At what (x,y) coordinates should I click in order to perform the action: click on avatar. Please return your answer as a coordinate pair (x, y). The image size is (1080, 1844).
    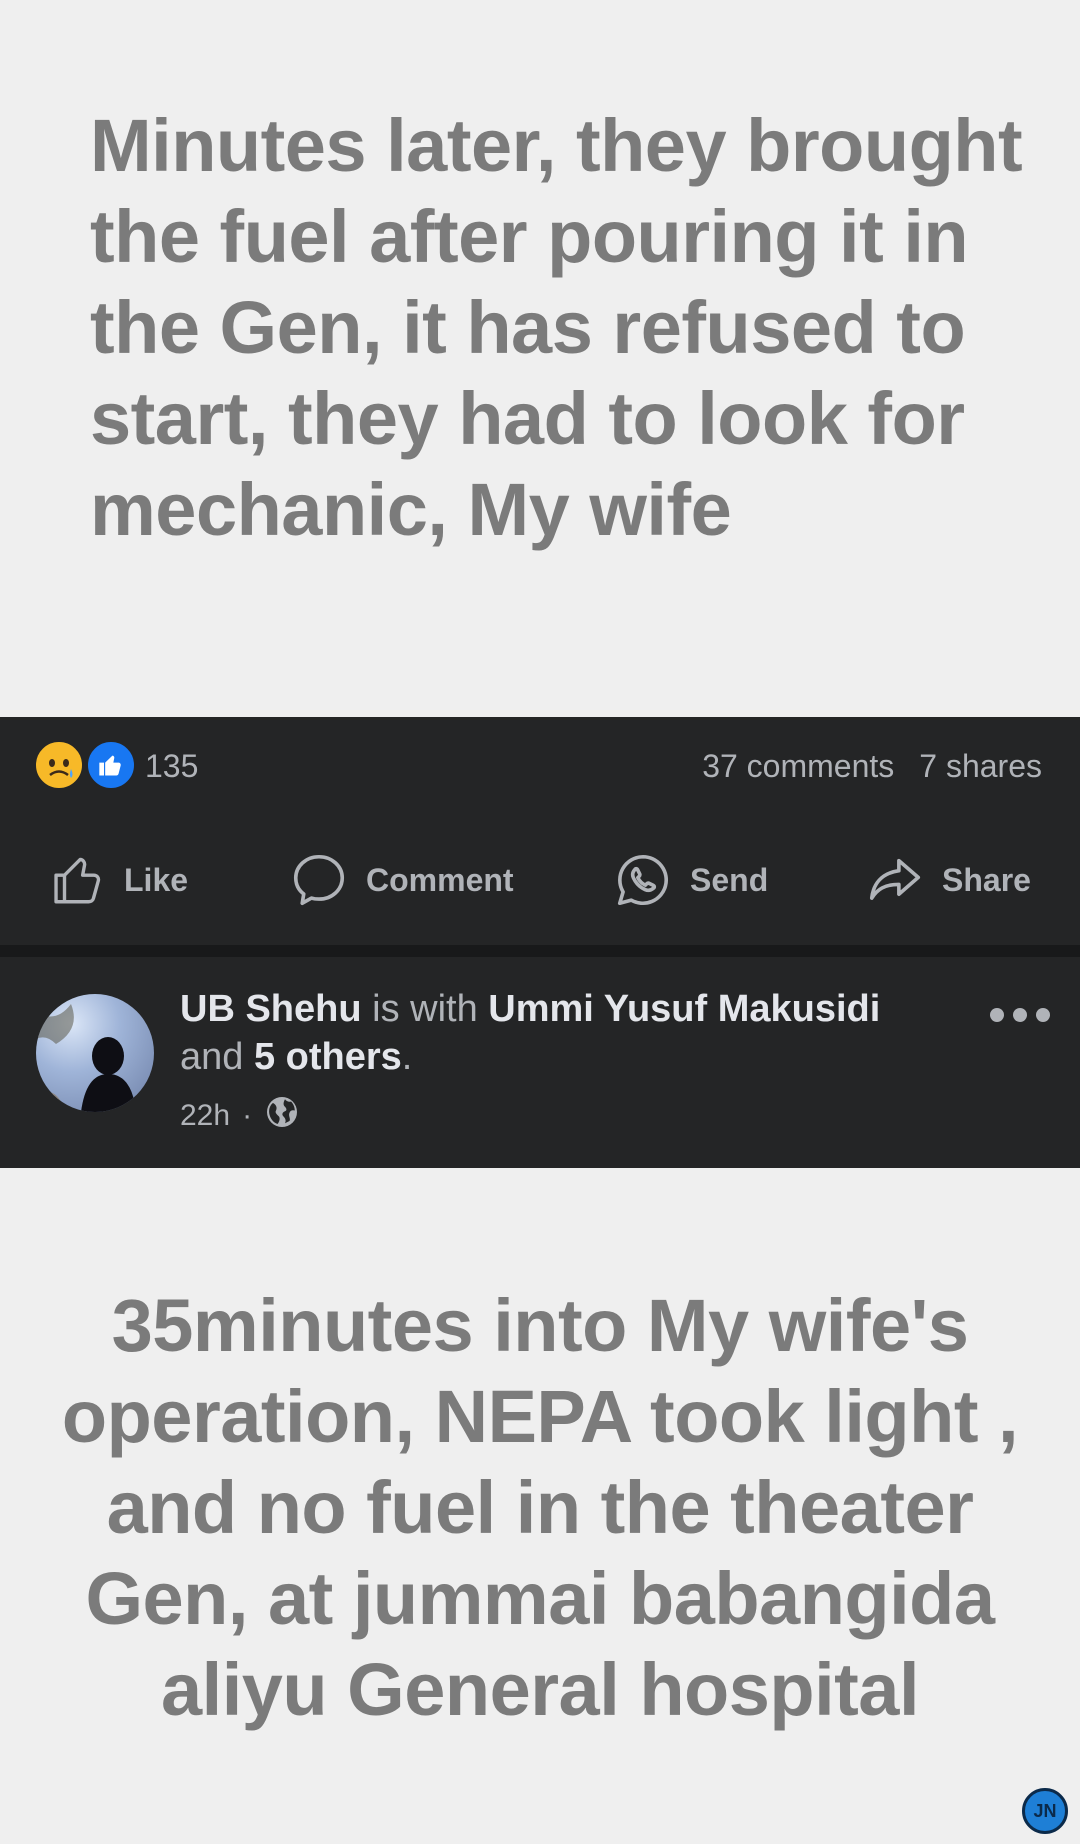
    Looking at the image, I should click on (95, 1053).